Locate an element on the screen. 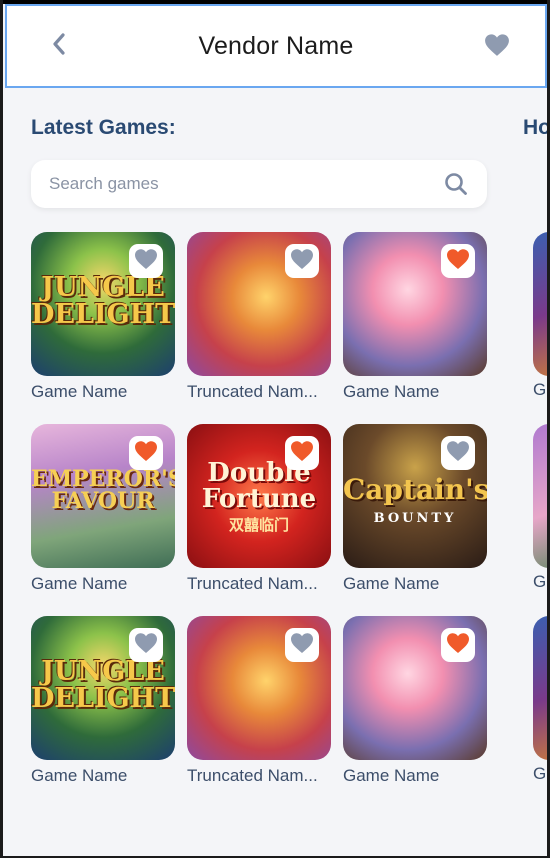 This screenshot has width=550, height=858. game-card: EMPEROR'S FAVOUR Game Name is located at coordinates (103, 509).